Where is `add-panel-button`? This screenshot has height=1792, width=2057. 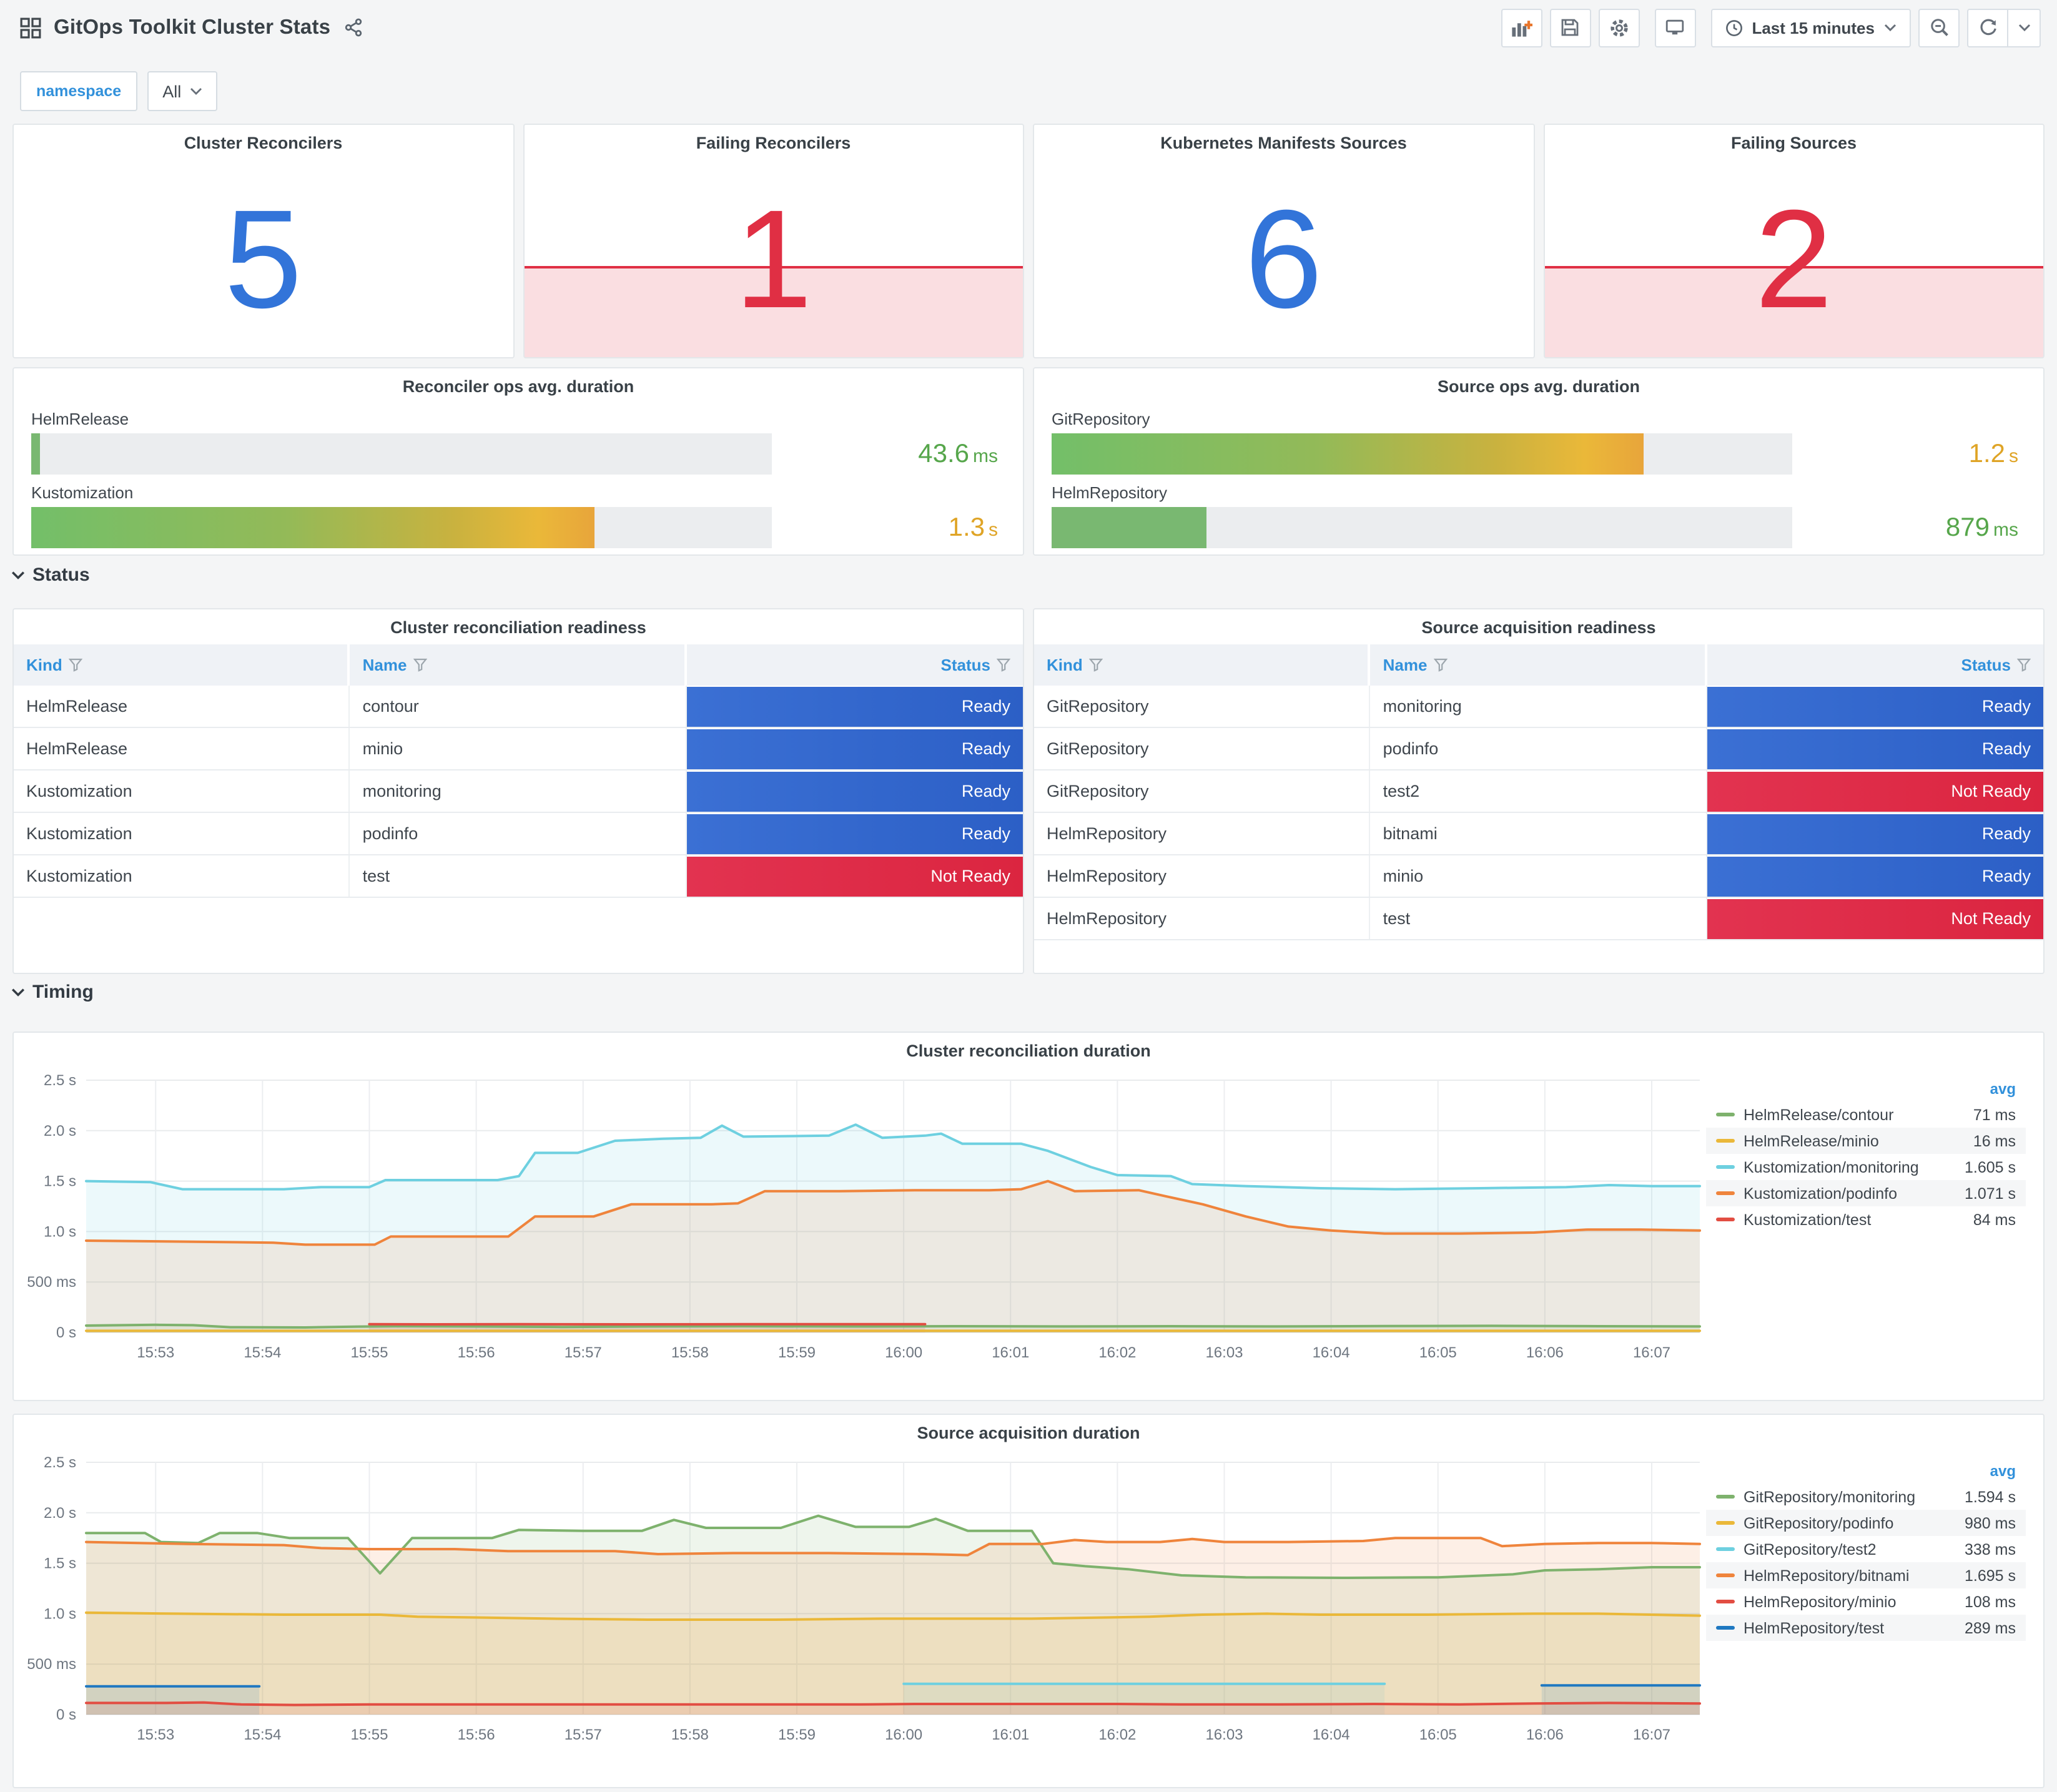
add-panel-button is located at coordinates (1521, 27).